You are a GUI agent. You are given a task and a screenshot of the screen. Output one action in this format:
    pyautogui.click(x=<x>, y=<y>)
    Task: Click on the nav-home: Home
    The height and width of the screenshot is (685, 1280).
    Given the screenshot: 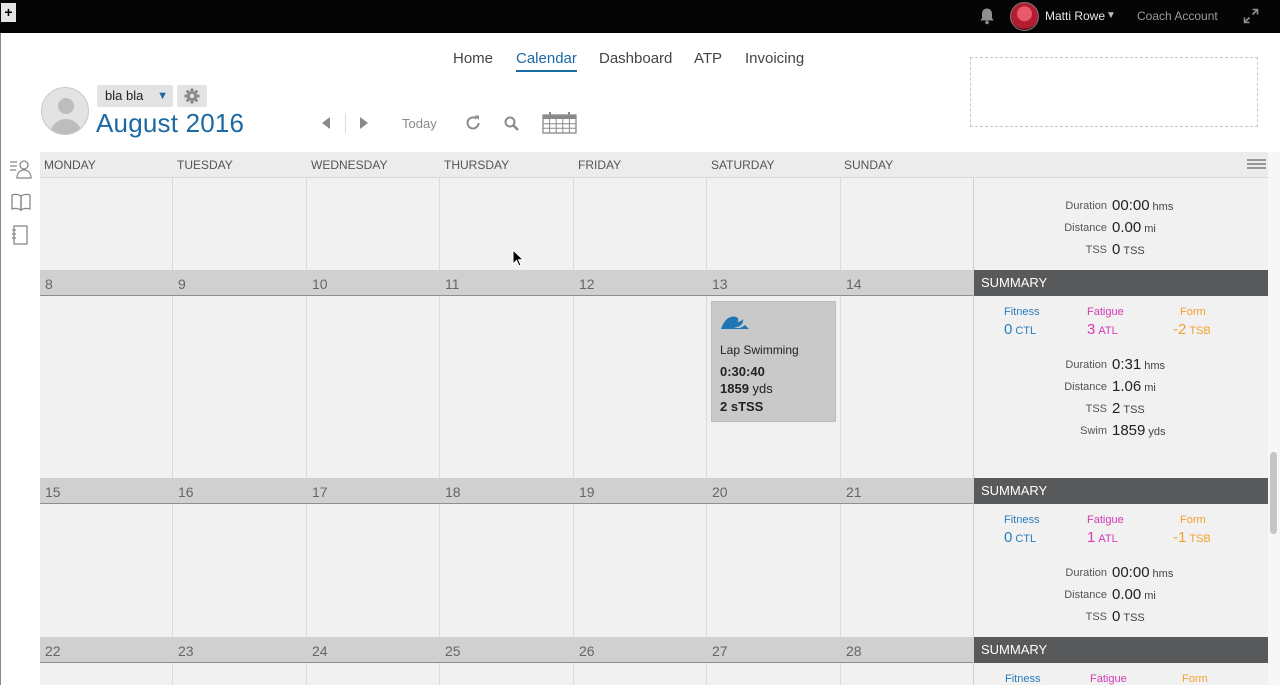 What is the action you would take?
    pyautogui.click(x=473, y=58)
    